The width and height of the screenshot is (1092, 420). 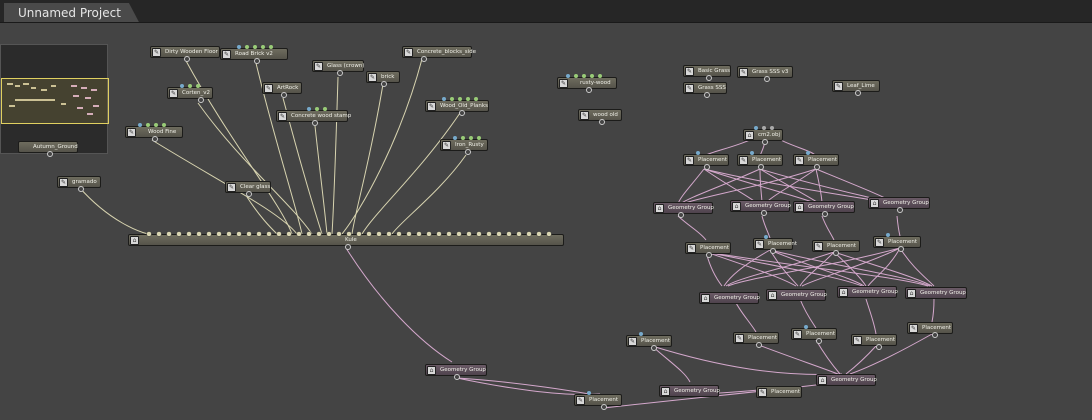 What do you see at coordinates (707, 73) in the screenshot?
I see `node-basic-grass: ✎ Basic Grass` at bounding box center [707, 73].